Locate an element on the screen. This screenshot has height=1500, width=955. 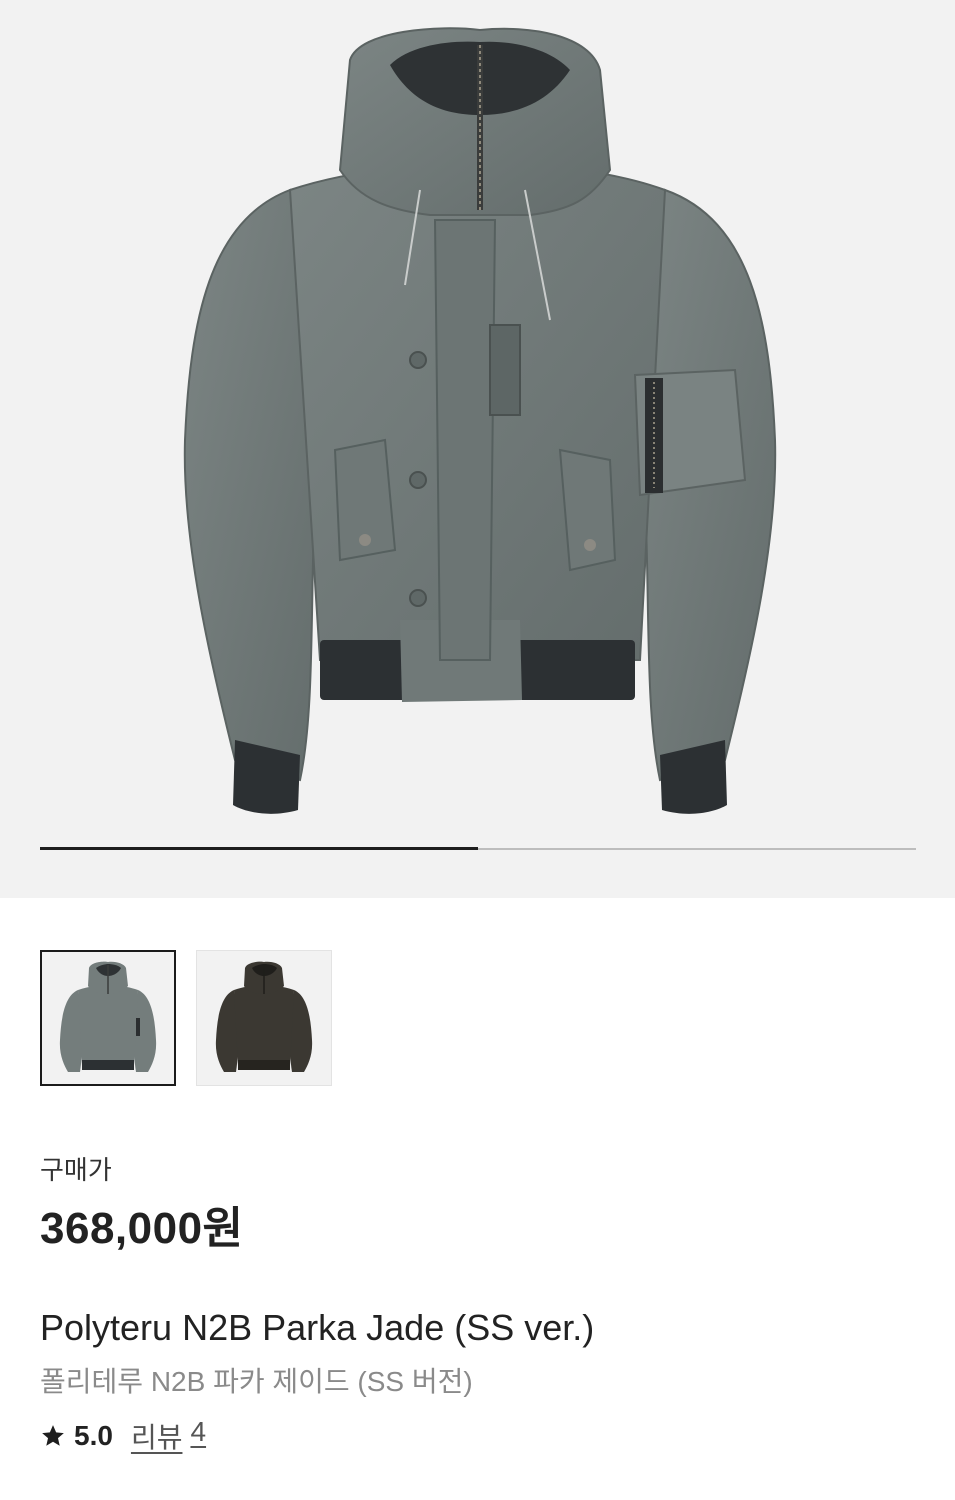
jacket-jade-thumbnail is located at coordinates (108, 1016).